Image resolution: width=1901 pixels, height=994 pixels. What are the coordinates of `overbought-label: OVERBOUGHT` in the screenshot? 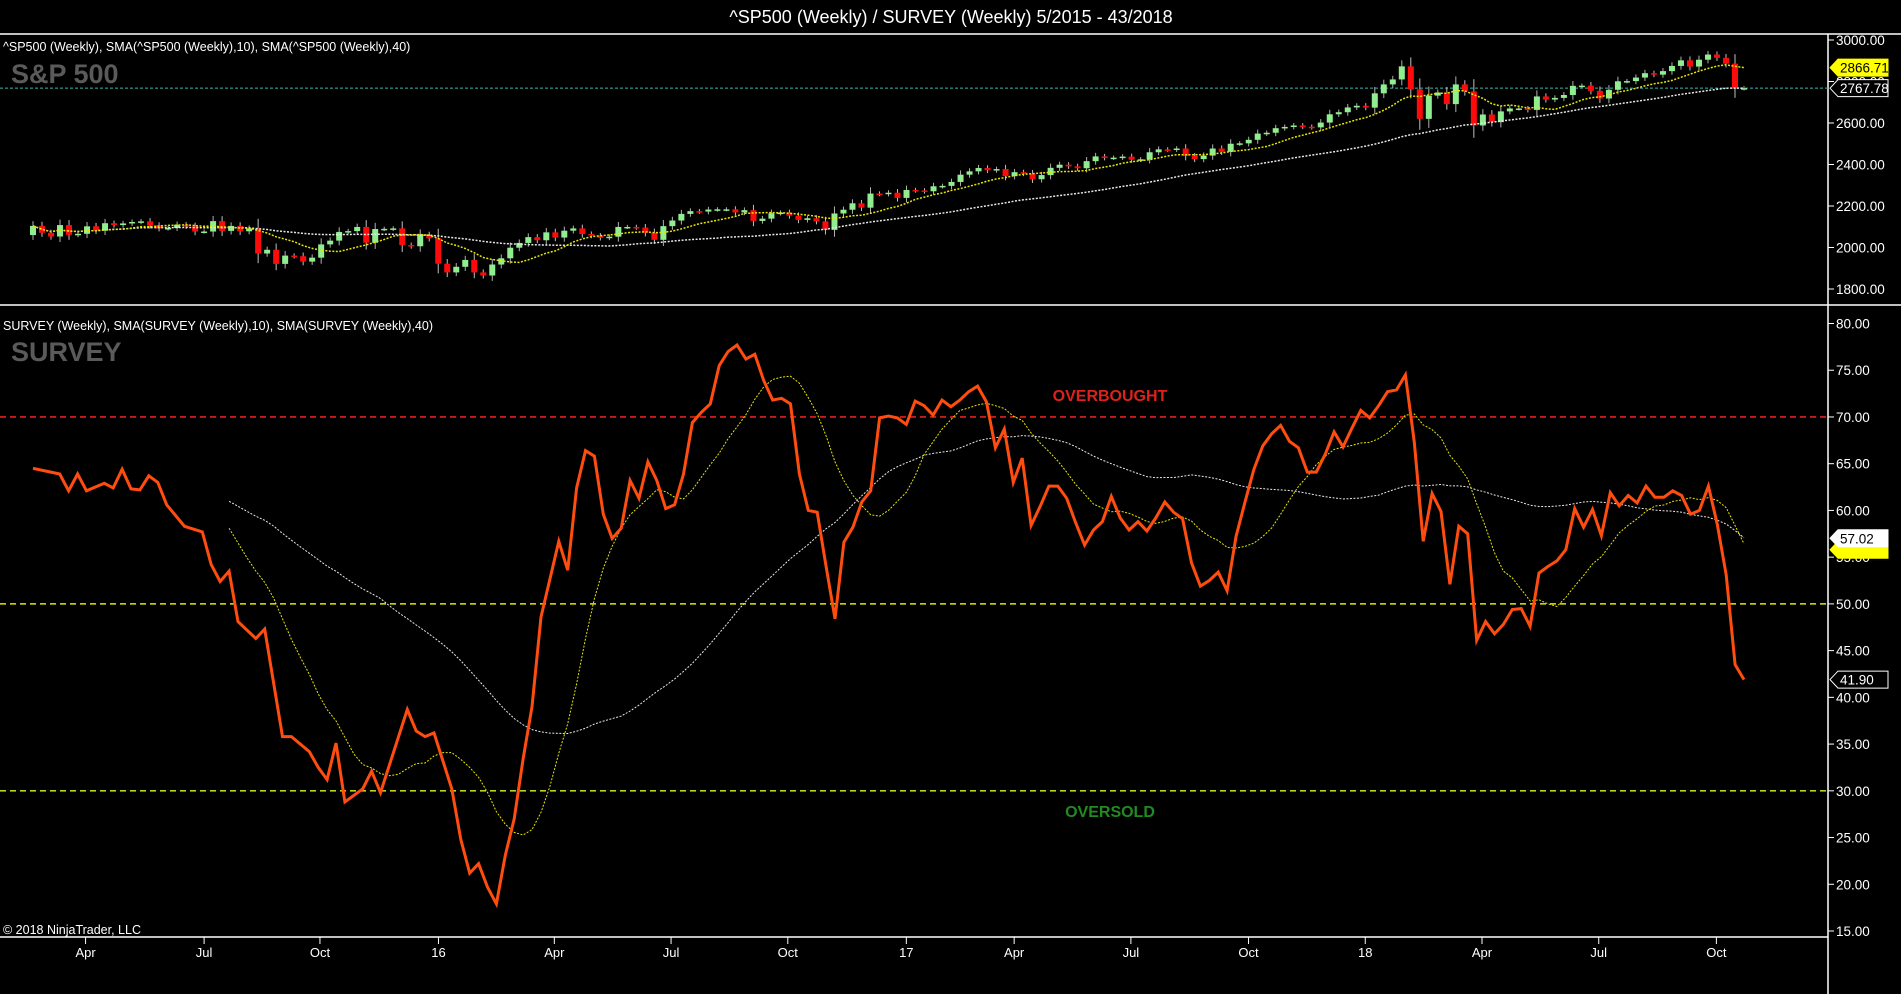 It's located at (1110, 396).